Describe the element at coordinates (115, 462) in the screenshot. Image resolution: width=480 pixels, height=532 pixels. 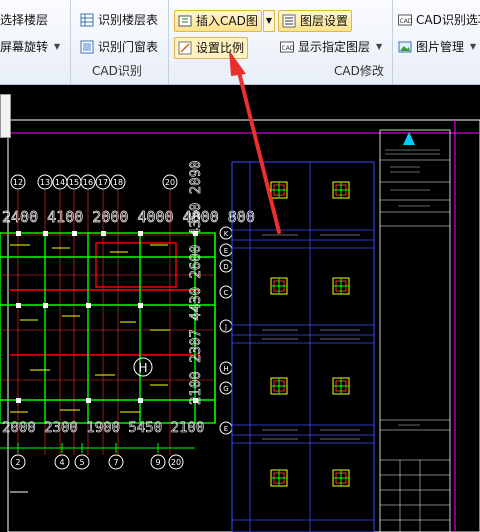
I see `axis-label: 7` at that location.